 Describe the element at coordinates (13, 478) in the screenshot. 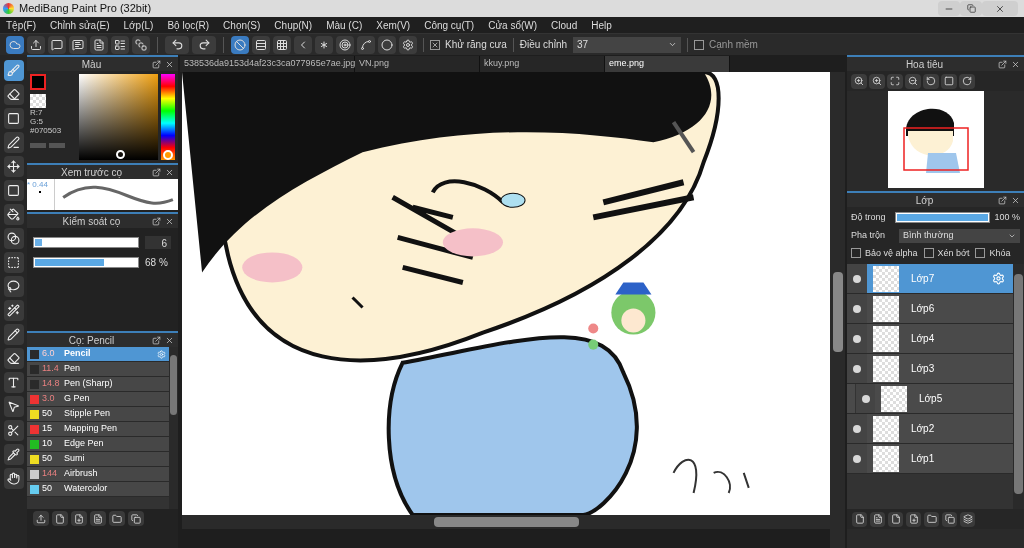

I see `hand-button` at that location.